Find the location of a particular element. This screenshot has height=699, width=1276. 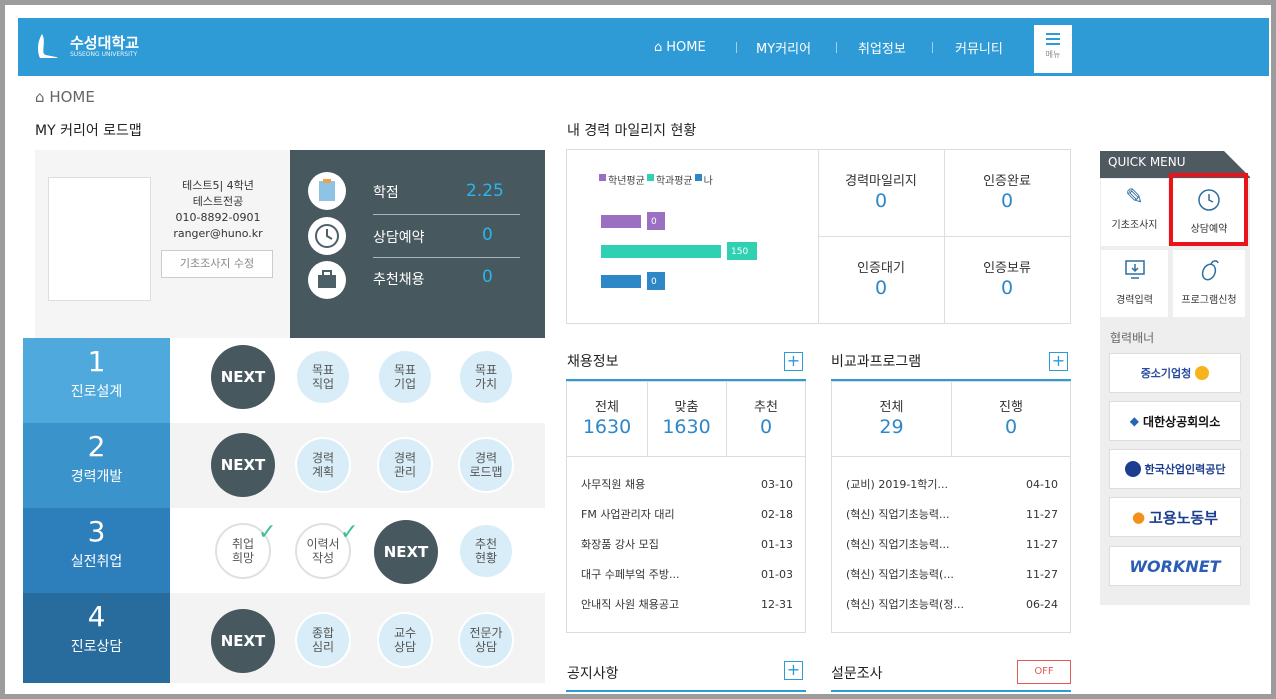

stage-label: 진로상담 is located at coordinates (96, 647).